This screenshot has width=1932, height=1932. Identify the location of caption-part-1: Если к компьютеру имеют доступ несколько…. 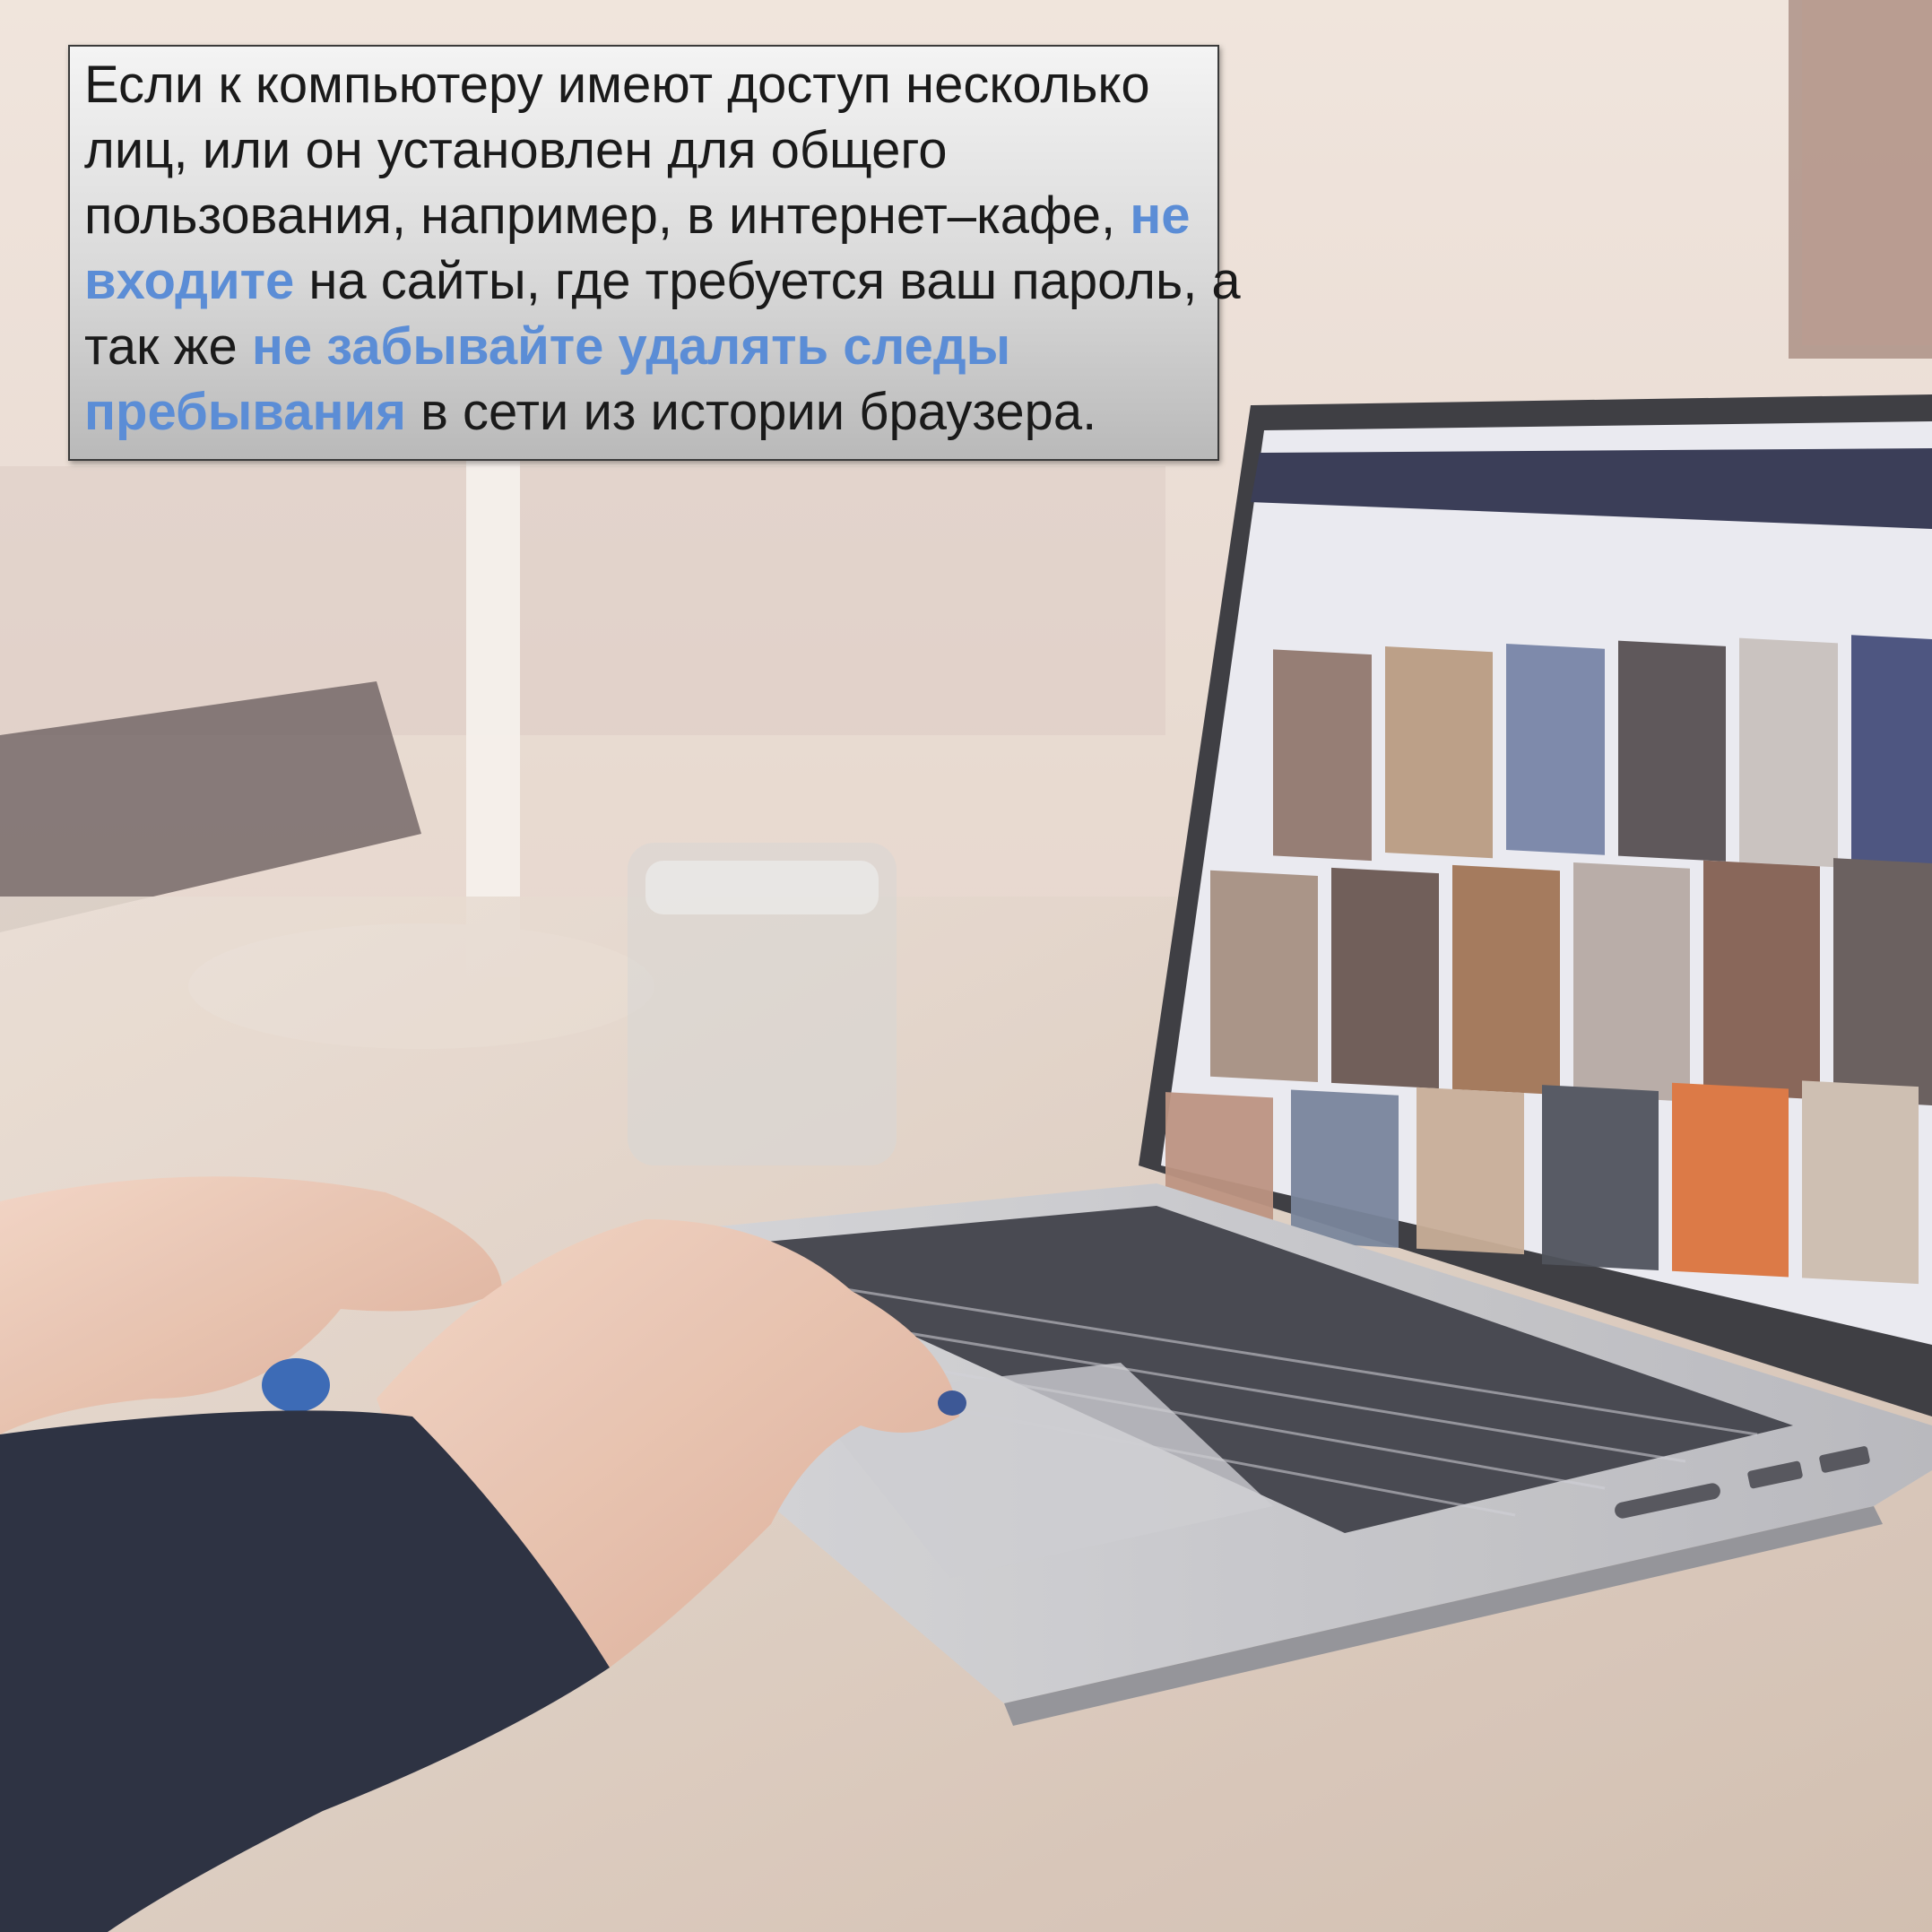
(617, 150).